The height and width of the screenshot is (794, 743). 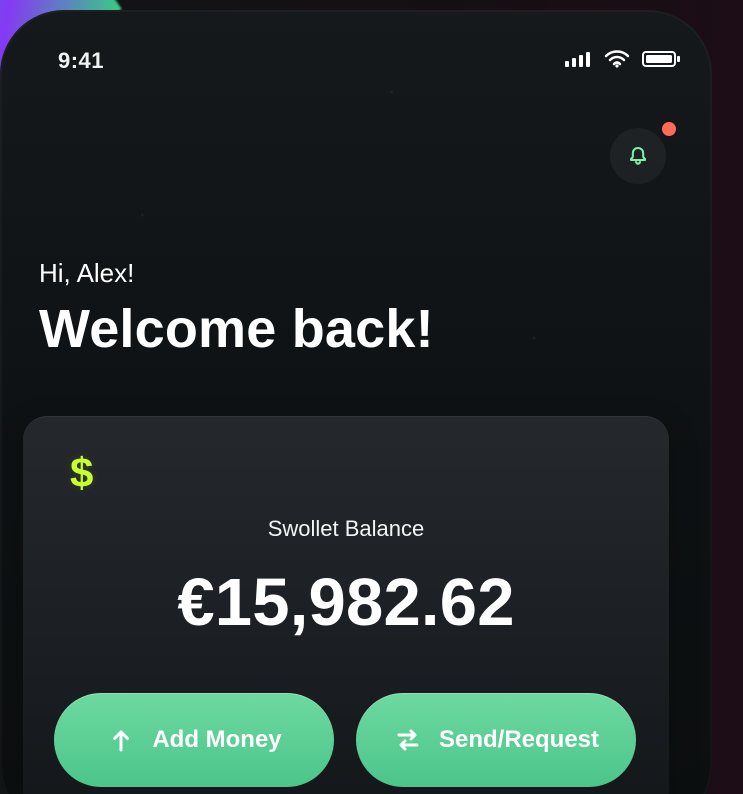 What do you see at coordinates (82, 472) in the screenshot?
I see `dollar-sign-icon: $` at bounding box center [82, 472].